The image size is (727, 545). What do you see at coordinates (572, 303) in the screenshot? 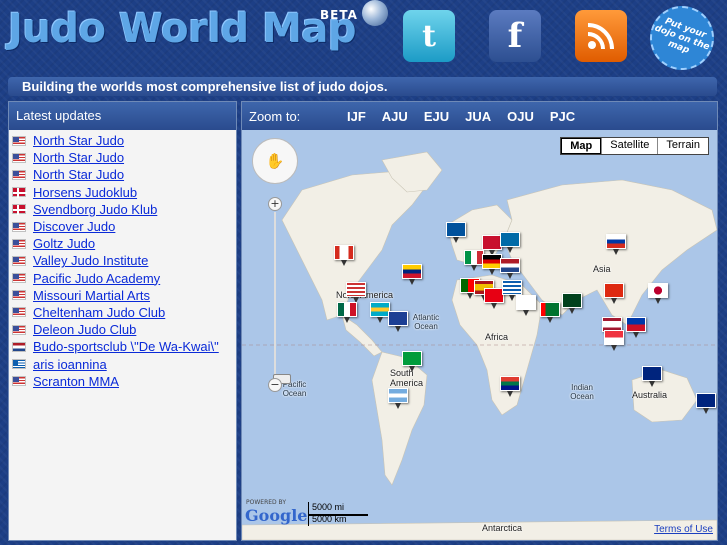
I see `map-pin-pakistan` at bounding box center [572, 303].